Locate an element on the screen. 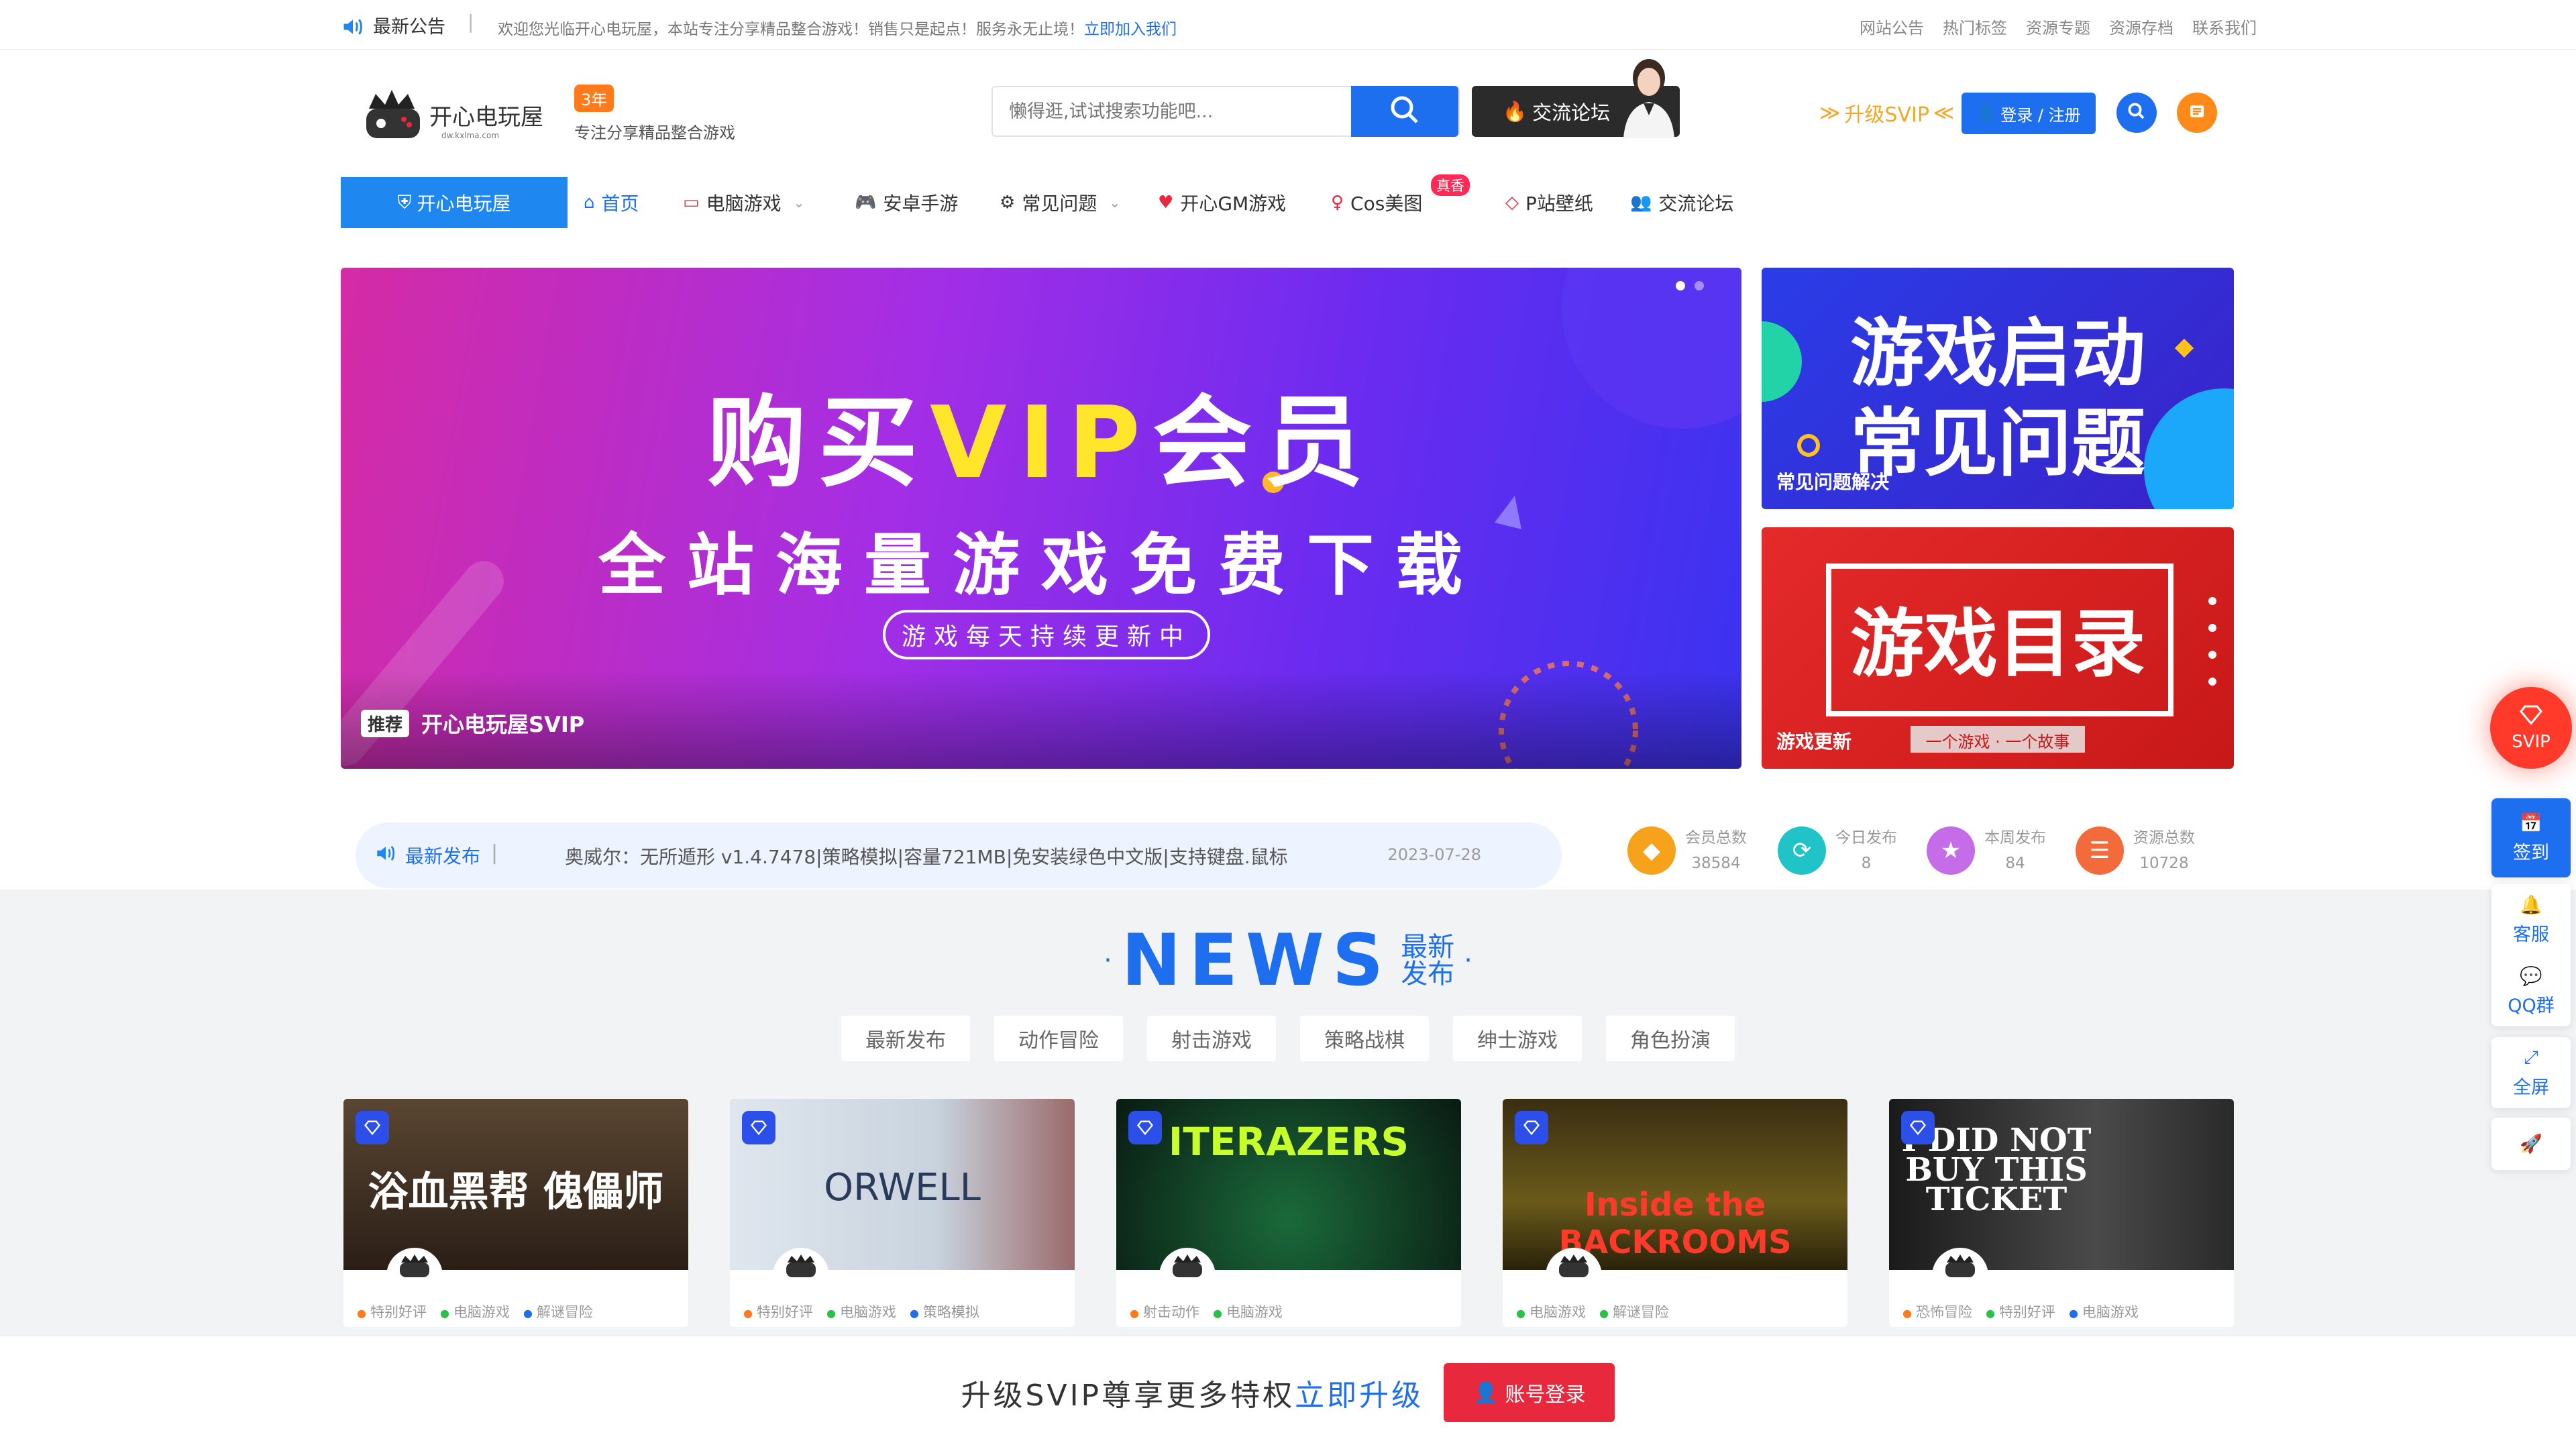 The image size is (2576, 1449). upgrade-now-link: 立即升级 is located at coordinates (1359, 1396).